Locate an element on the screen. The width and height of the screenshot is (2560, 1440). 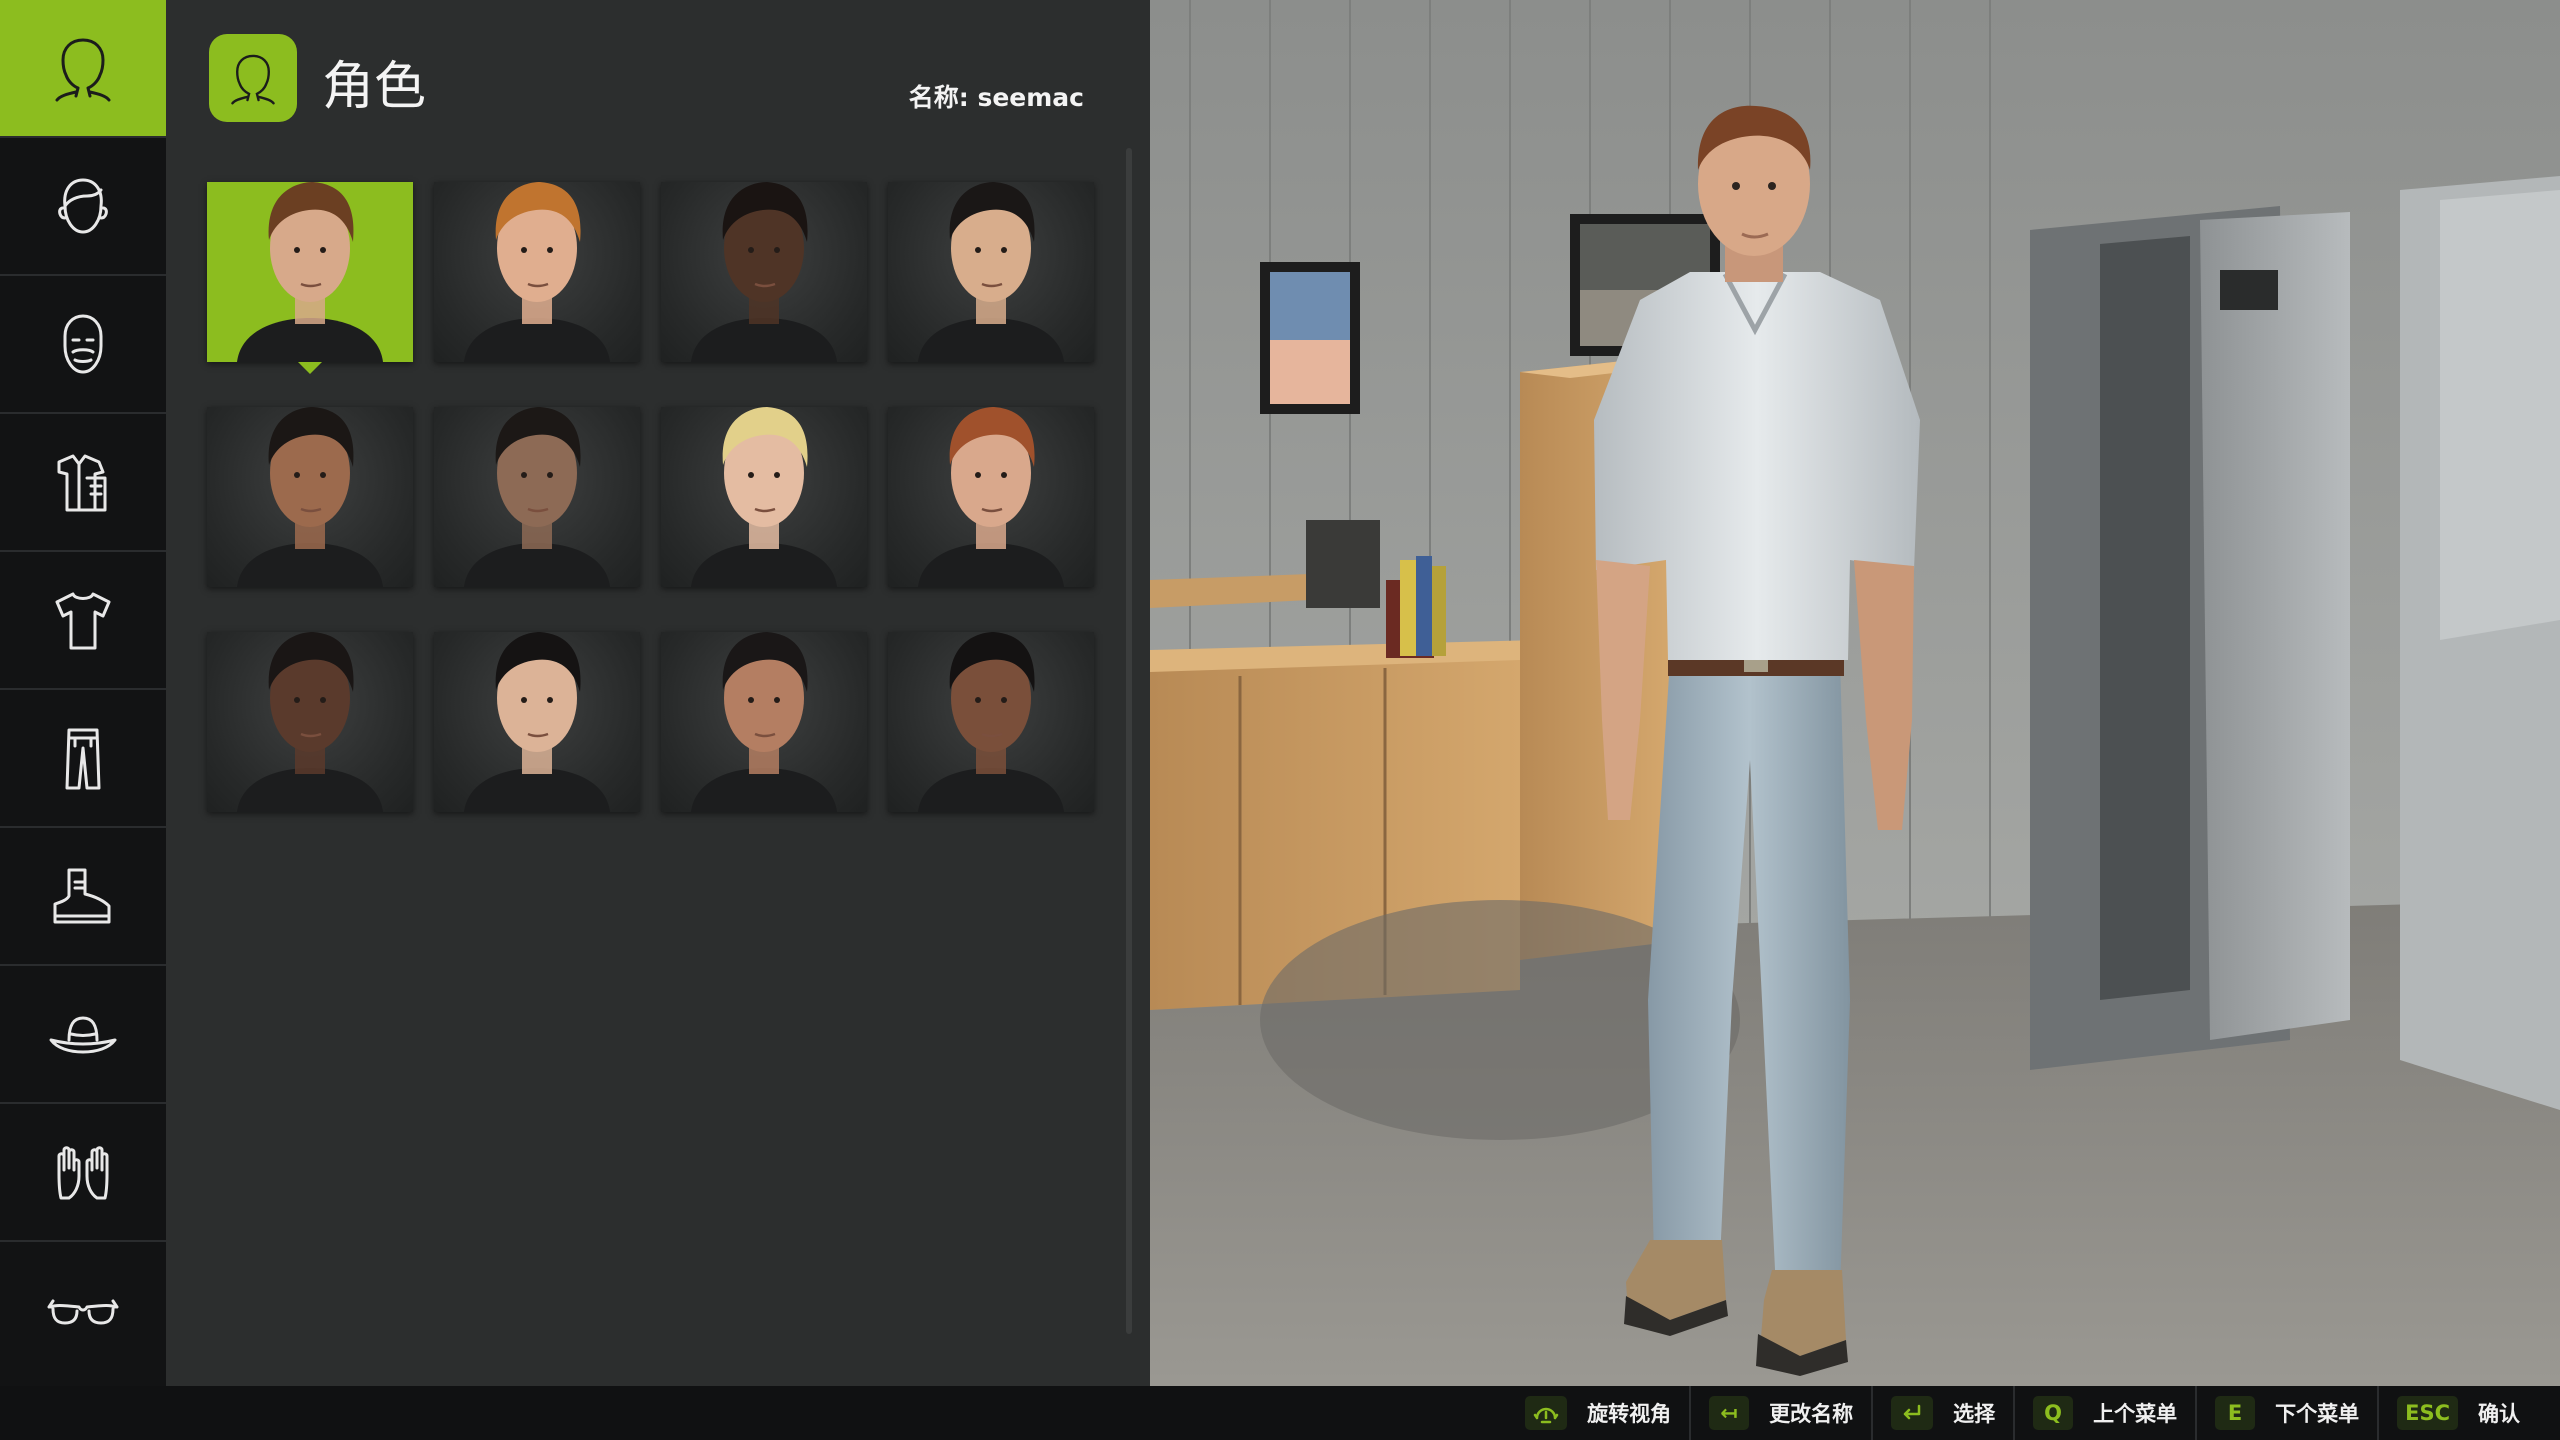
category-pants is located at coordinates (83, 759).